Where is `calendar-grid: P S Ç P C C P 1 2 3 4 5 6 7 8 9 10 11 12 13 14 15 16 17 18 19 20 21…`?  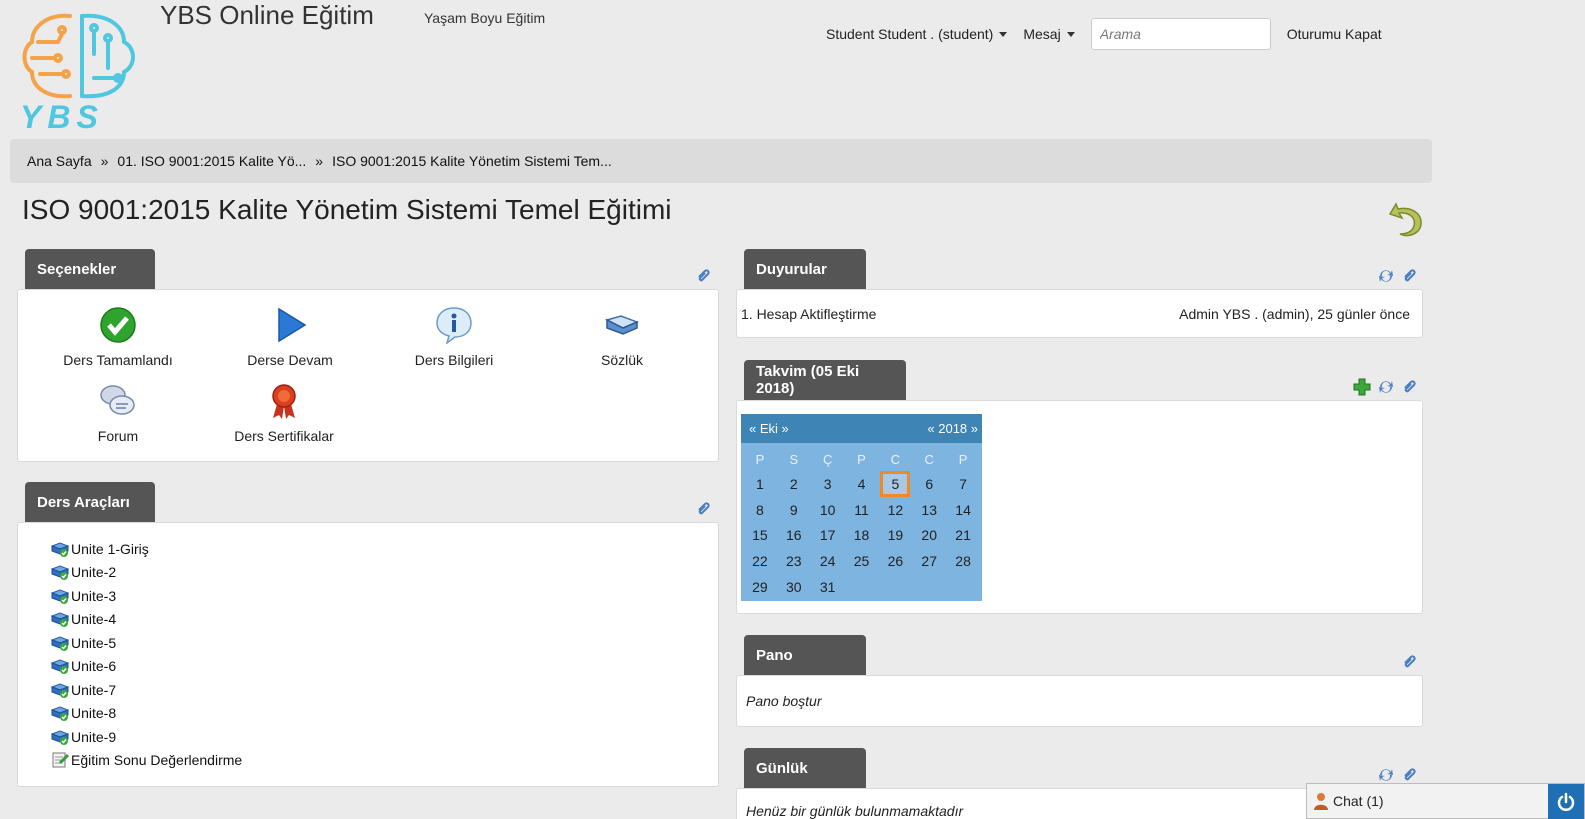 calendar-grid: P S Ç P C C P 1 2 3 4 5 6 7 8 9 10 11 12 13 14 15 16 17 18 19 20 21… is located at coordinates (861, 521).